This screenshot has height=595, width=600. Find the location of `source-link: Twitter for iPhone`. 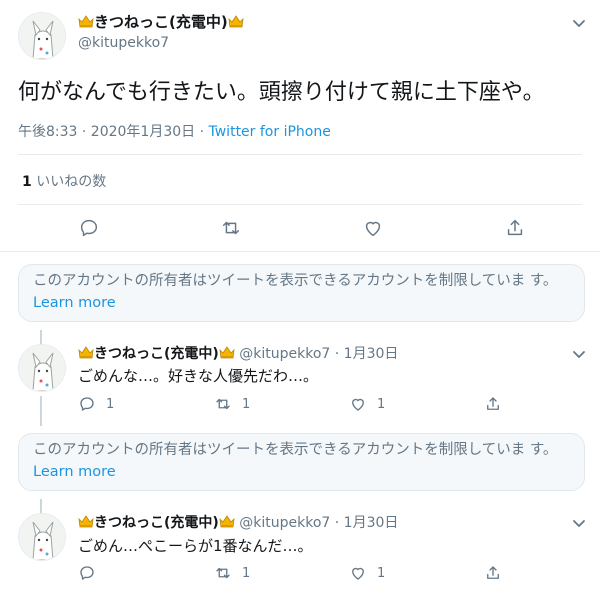

source-link: Twitter for iPhone is located at coordinates (270, 132).